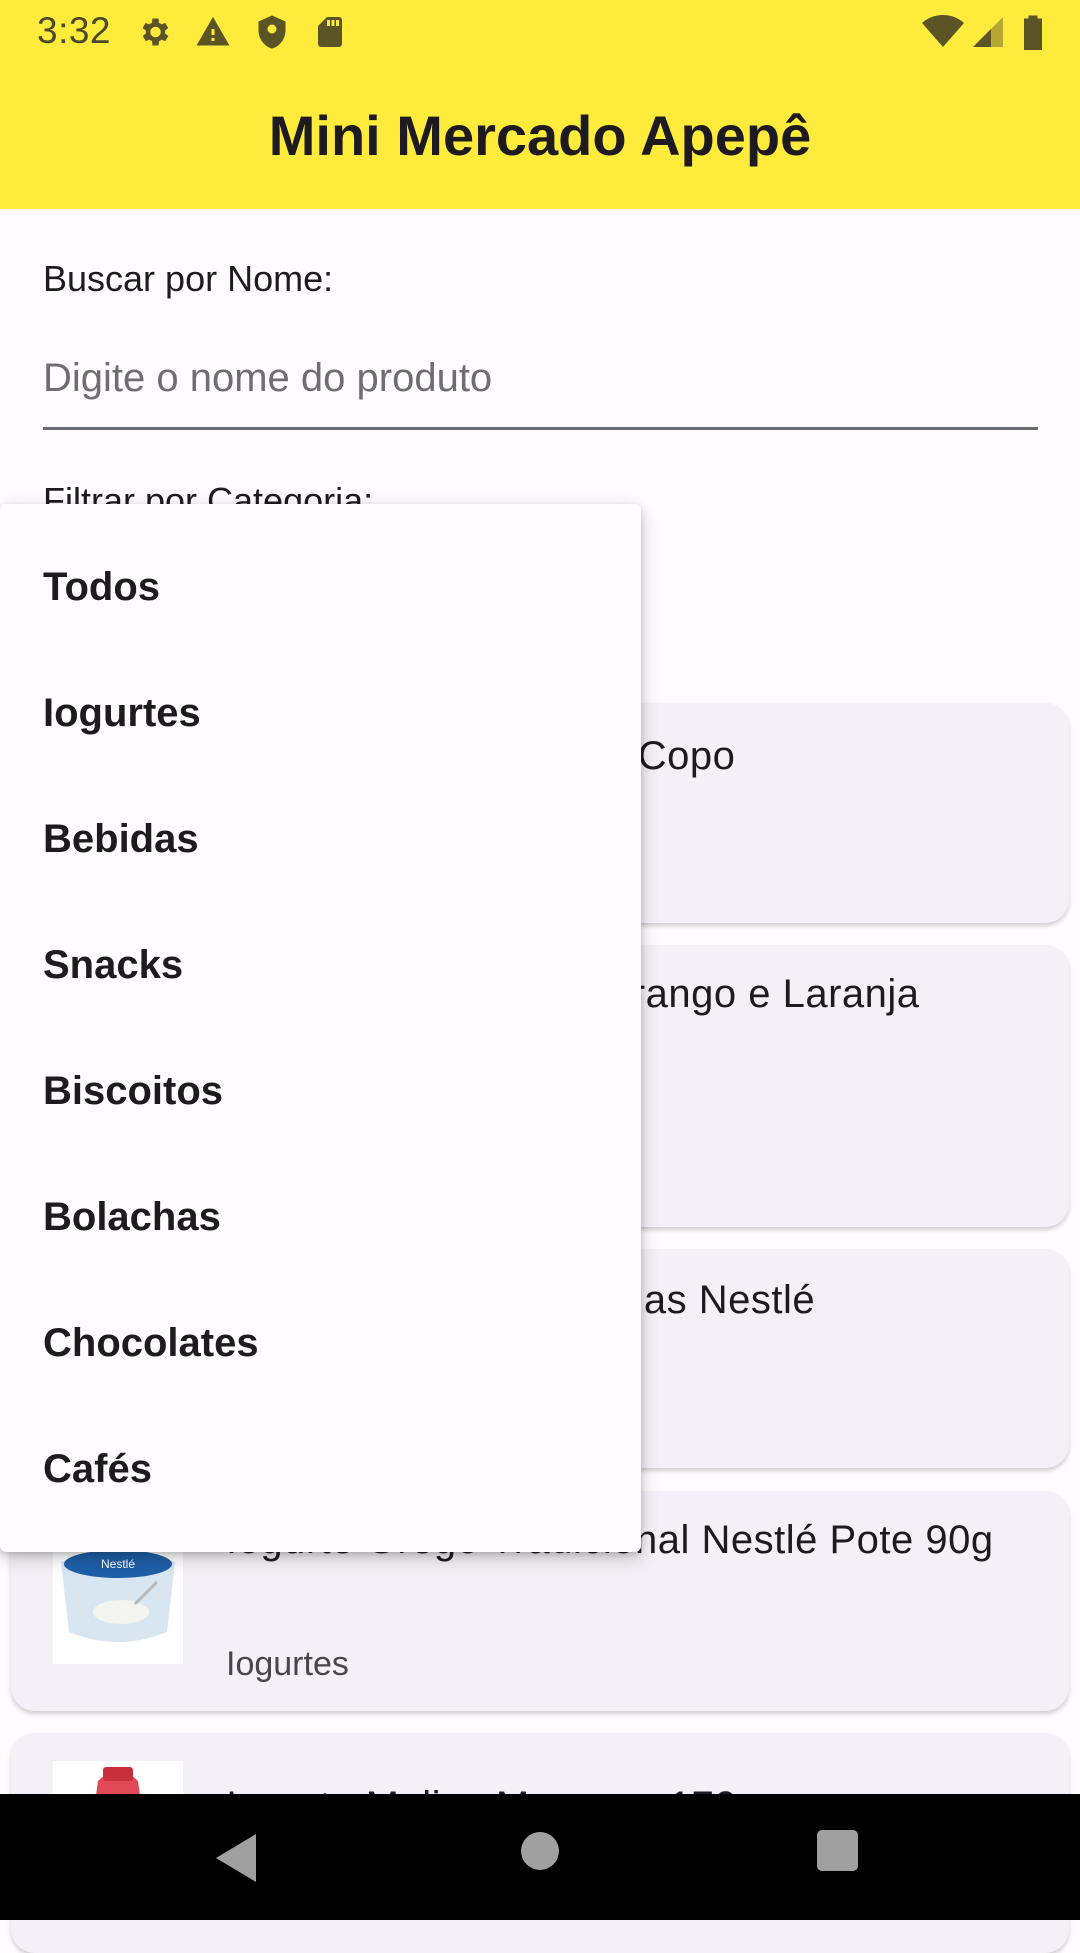 This screenshot has width=1080, height=1953. What do you see at coordinates (330, 32) in the screenshot?
I see `sd-card-icon` at bounding box center [330, 32].